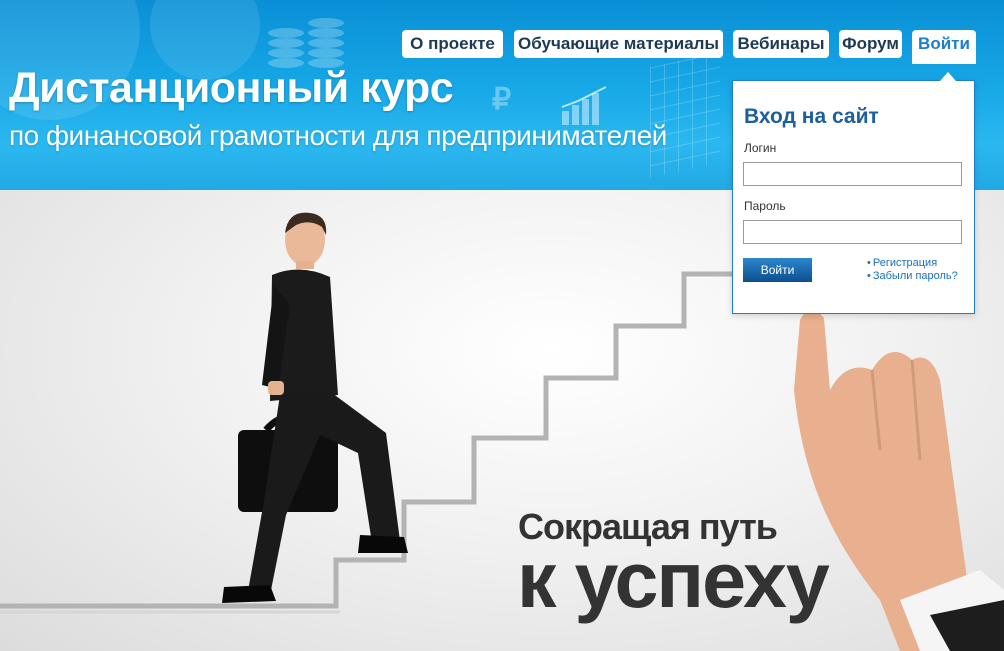  Describe the element at coordinates (760, 148) in the screenshot. I see `login-label: Логин` at that location.